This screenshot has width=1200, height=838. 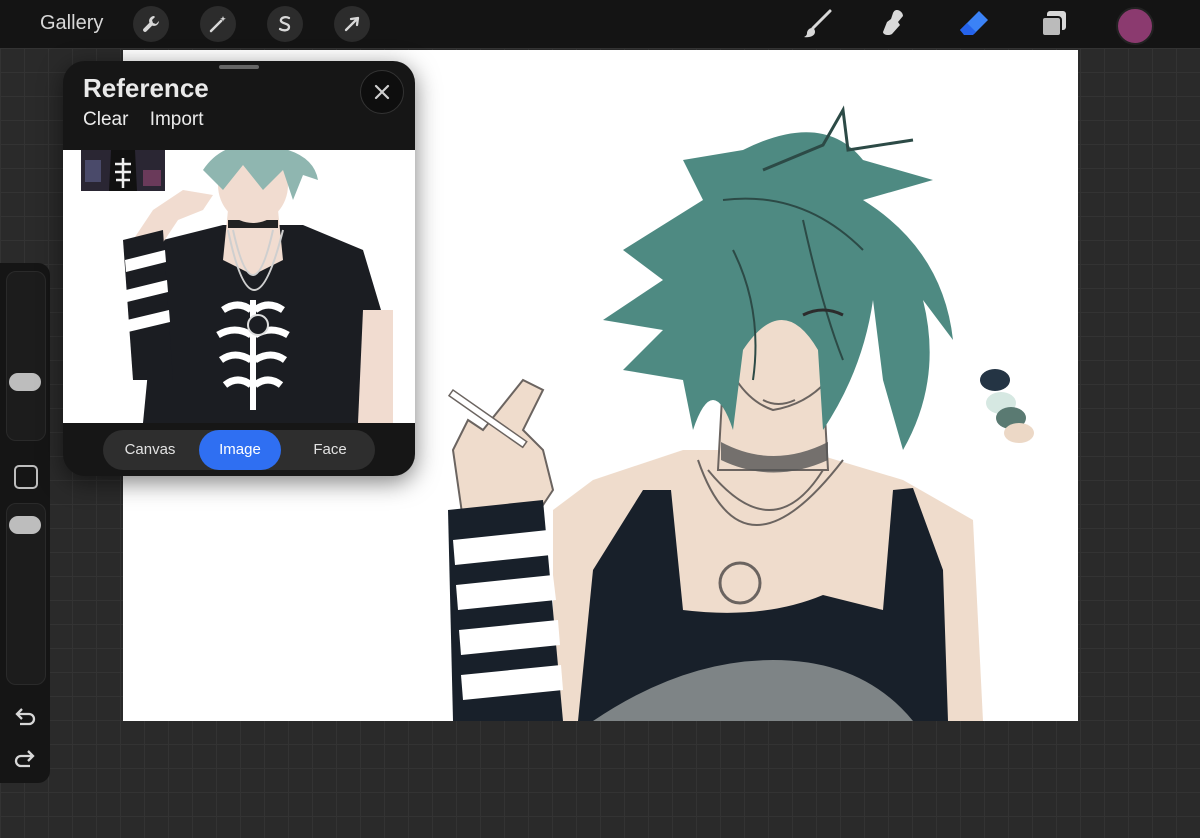 I want to click on brush-icon, so click(x=818, y=24).